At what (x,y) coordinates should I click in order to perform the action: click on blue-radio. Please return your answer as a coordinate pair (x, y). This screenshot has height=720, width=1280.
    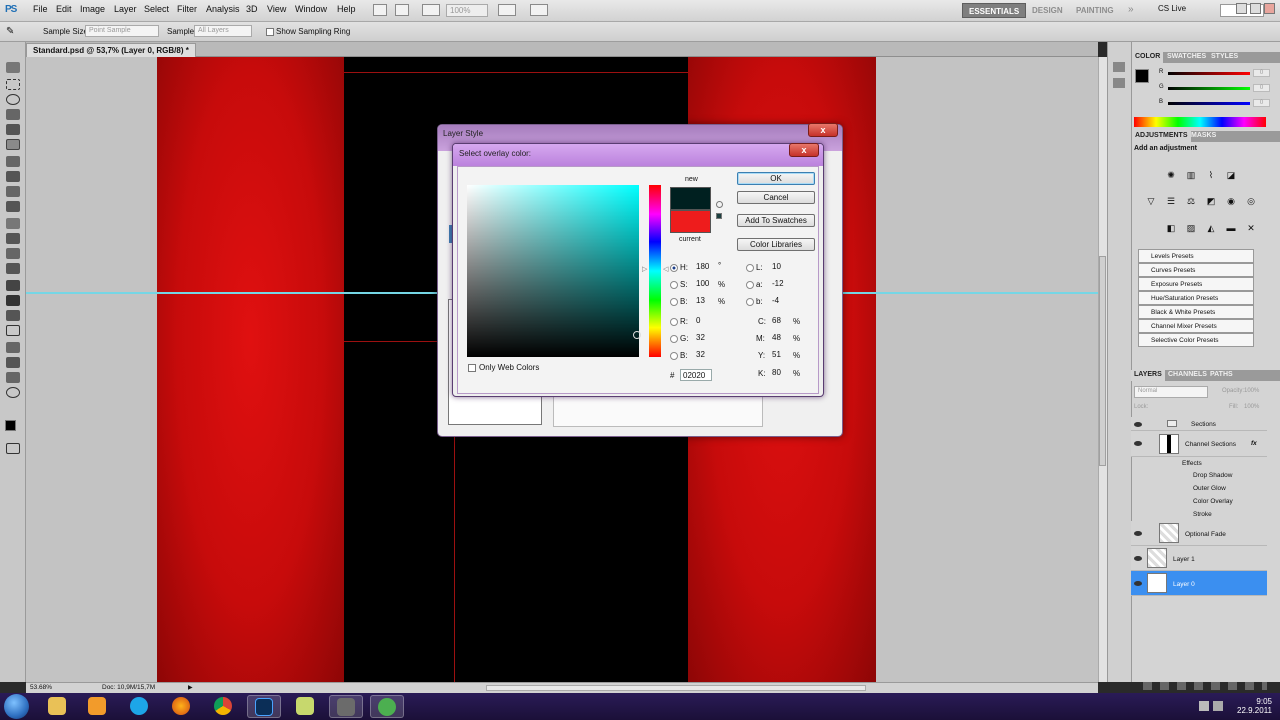
    Looking at the image, I should click on (674, 356).